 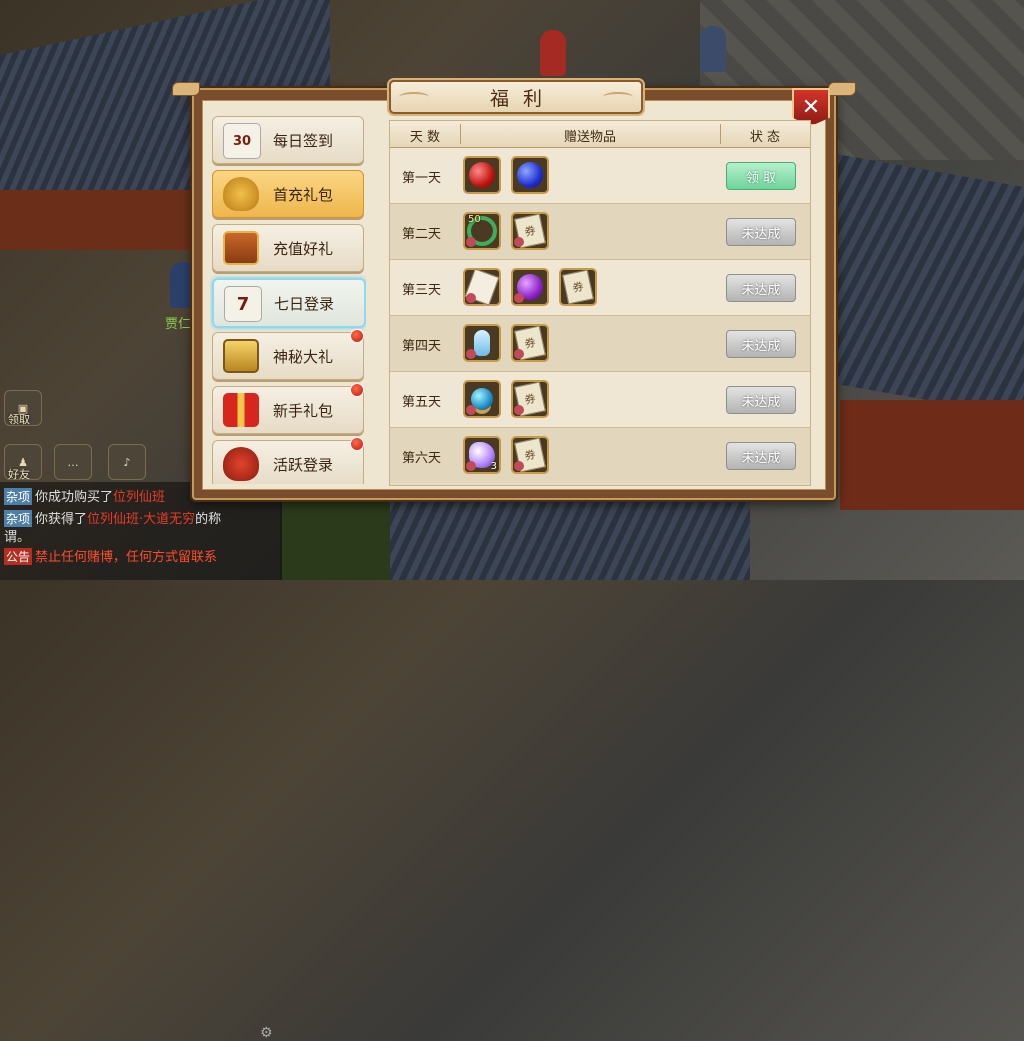 I want to click on day-label: 第五天, so click(x=422, y=402).